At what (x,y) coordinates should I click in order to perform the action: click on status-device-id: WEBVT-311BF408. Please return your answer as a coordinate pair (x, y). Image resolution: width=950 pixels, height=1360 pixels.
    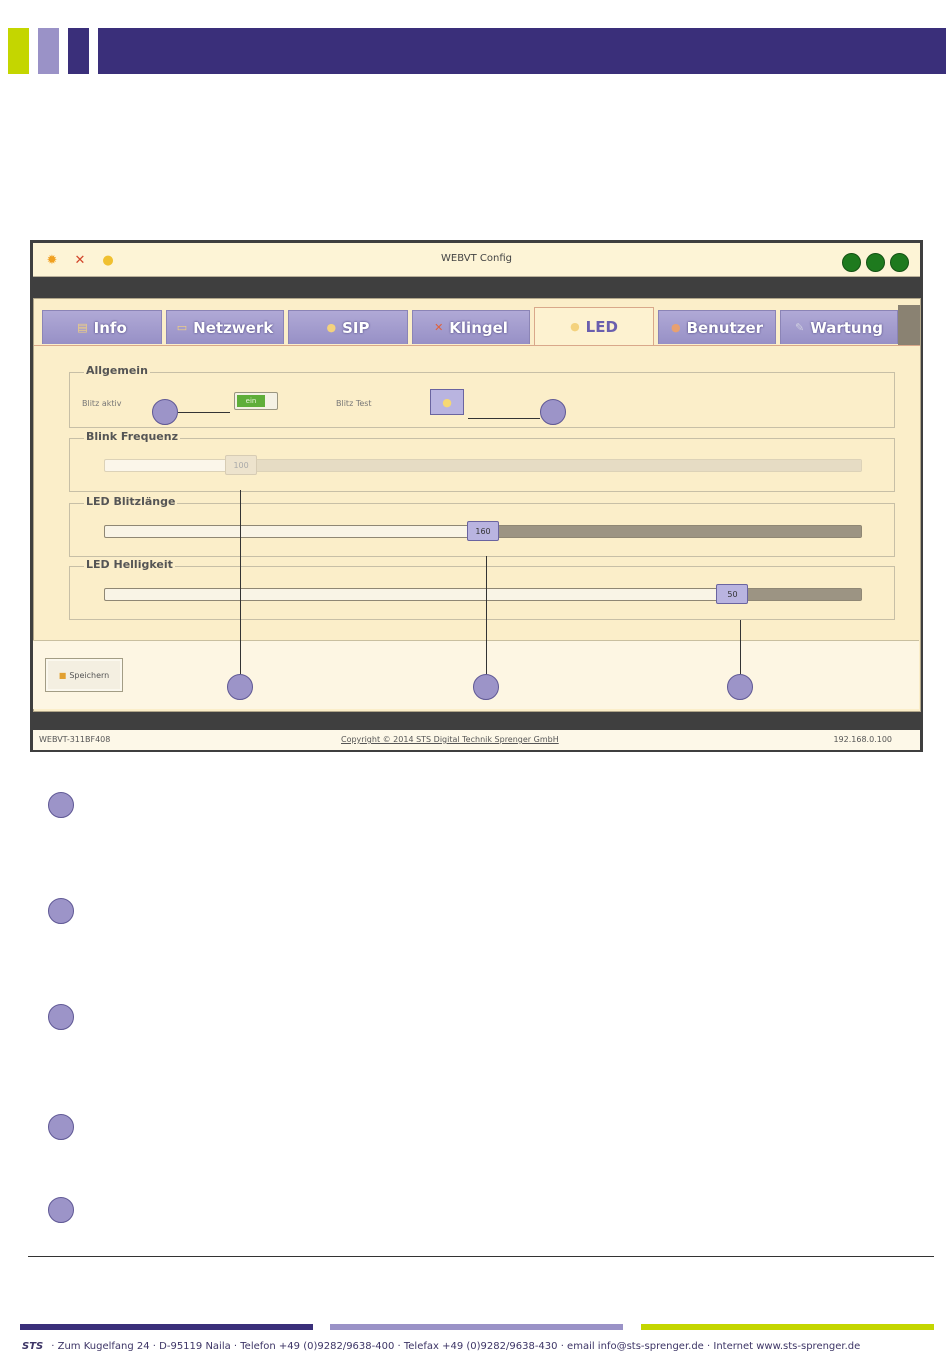
    Looking at the image, I should click on (75, 739).